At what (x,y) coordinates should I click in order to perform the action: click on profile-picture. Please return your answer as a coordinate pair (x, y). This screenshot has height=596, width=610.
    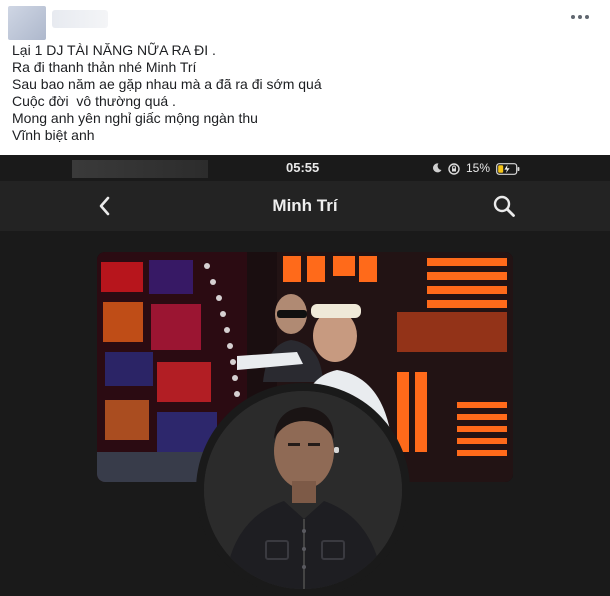
    Looking at the image, I should click on (303, 490).